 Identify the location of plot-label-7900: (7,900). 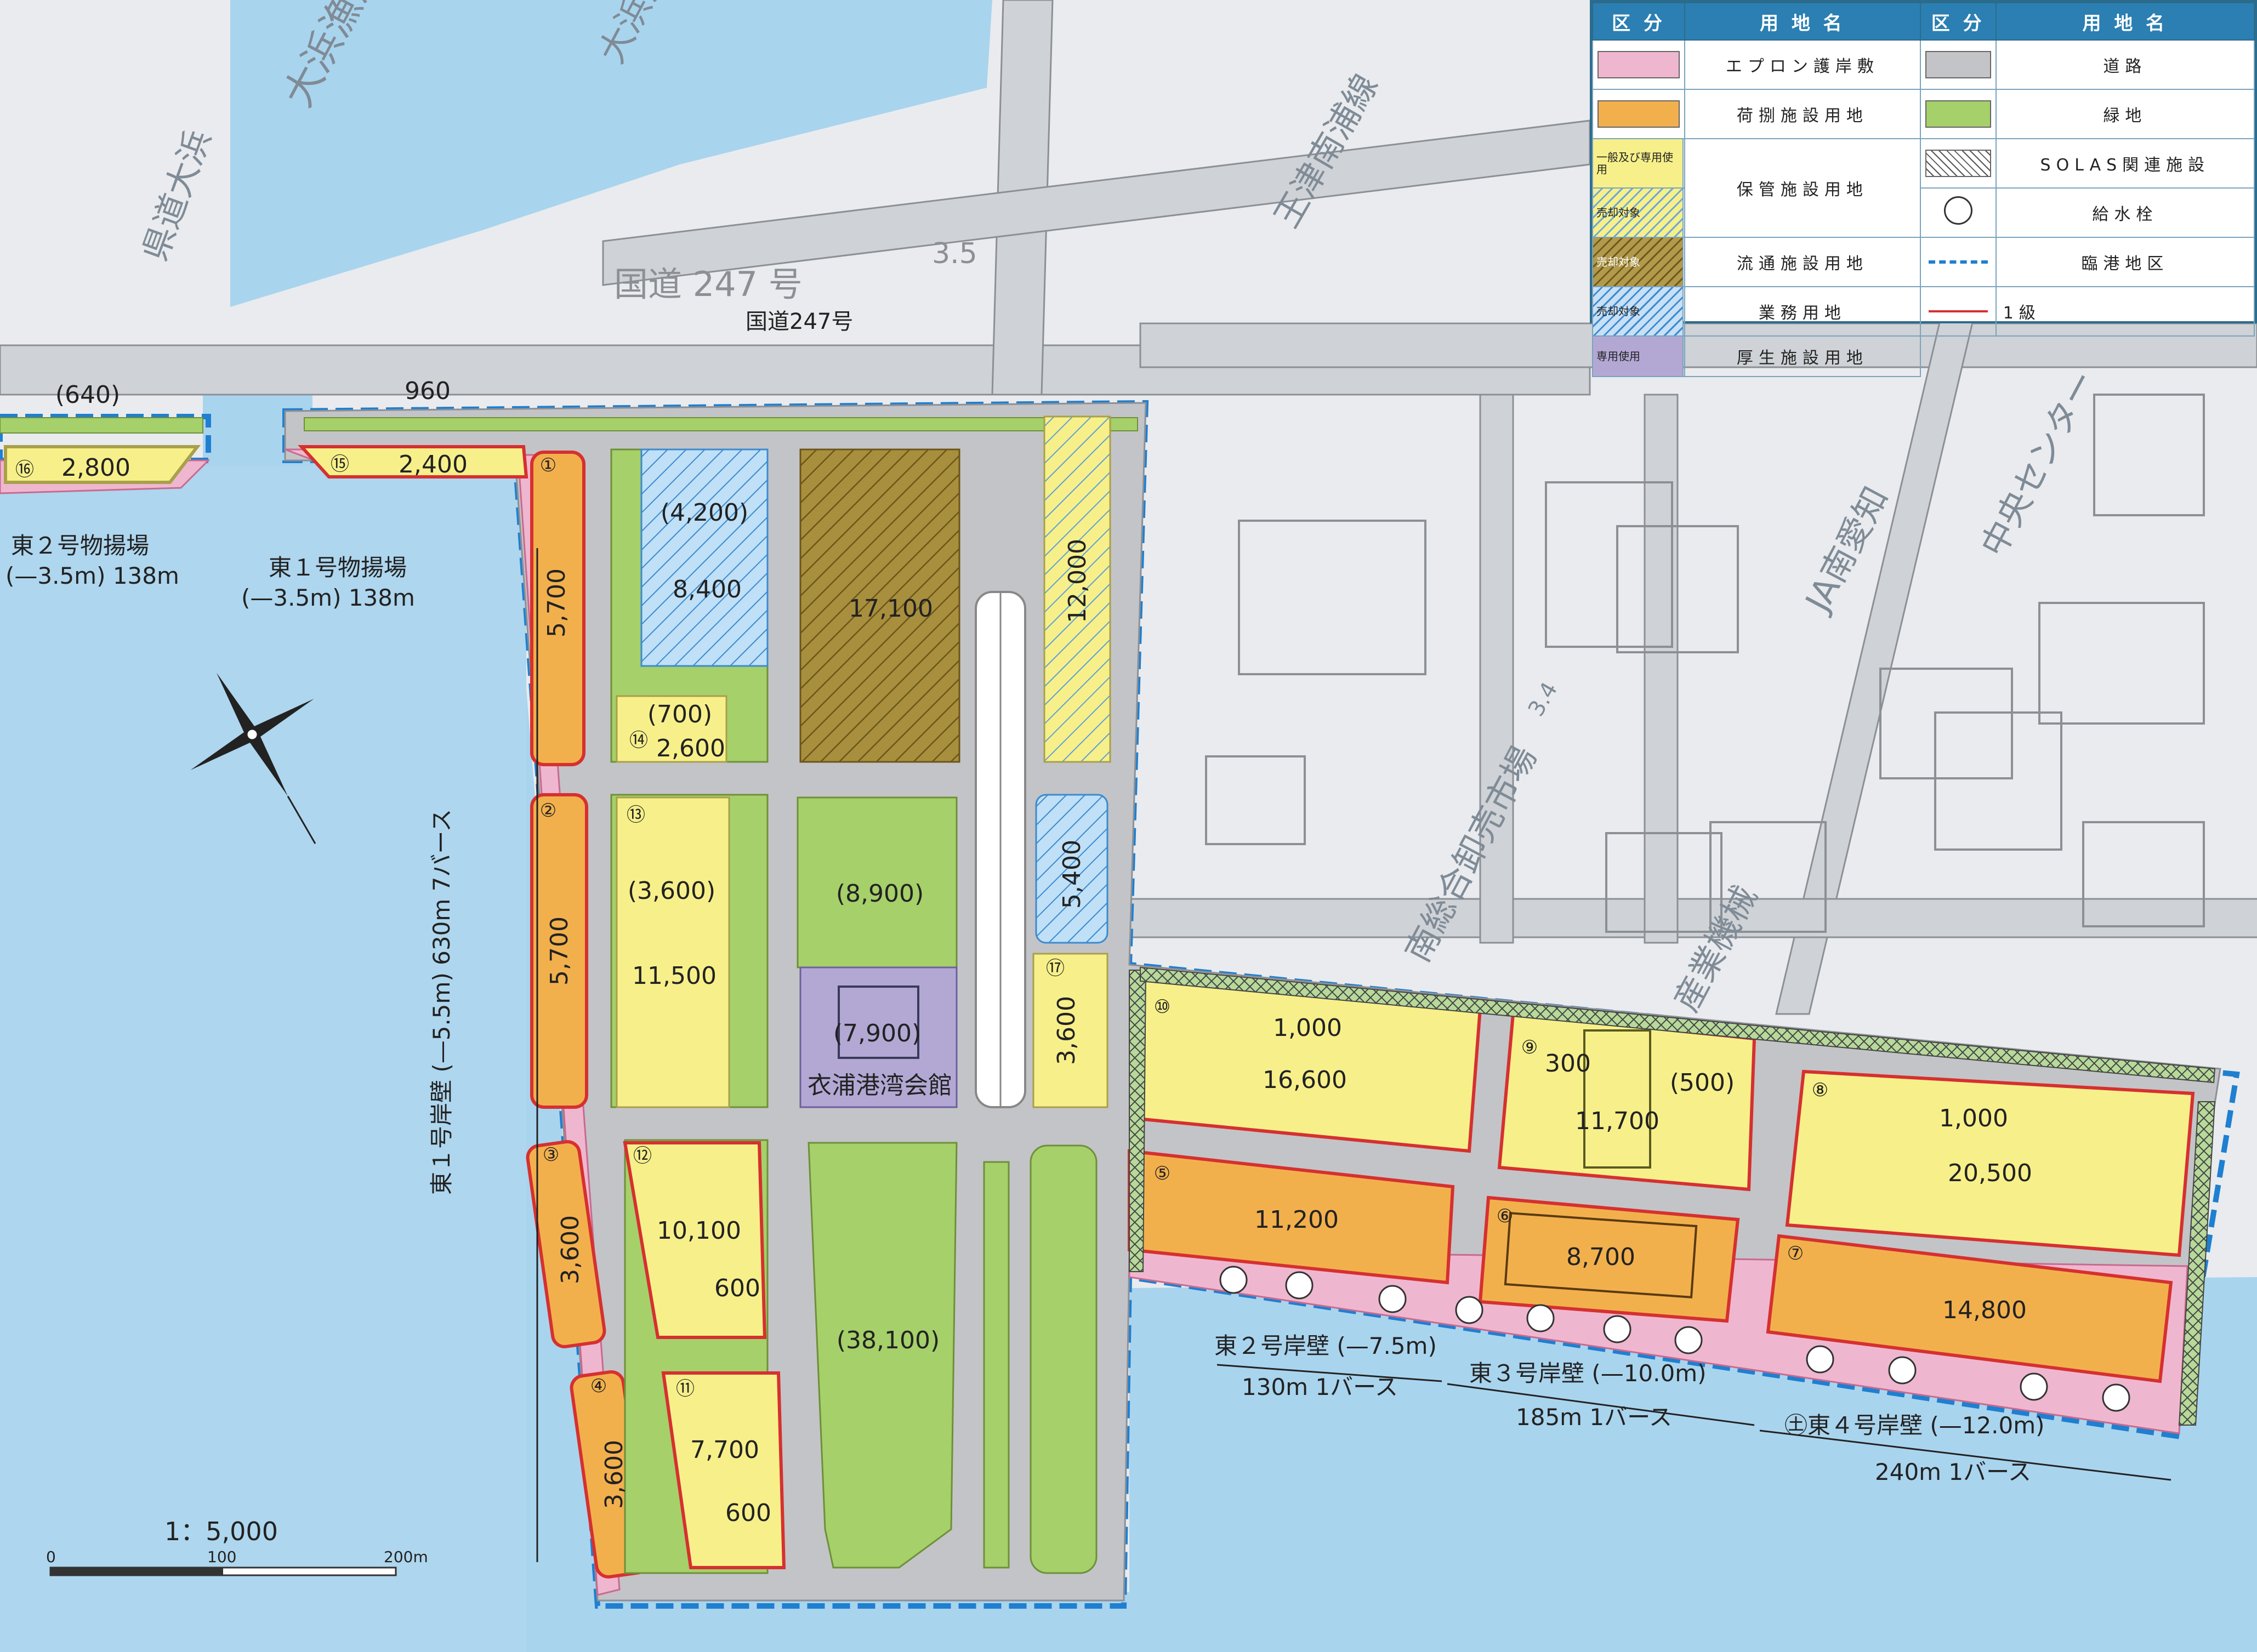
(877, 1033).